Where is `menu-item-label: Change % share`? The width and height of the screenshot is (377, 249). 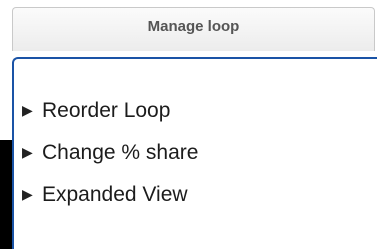
menu-item-label: Change % share is located at coordinates (120, 152).